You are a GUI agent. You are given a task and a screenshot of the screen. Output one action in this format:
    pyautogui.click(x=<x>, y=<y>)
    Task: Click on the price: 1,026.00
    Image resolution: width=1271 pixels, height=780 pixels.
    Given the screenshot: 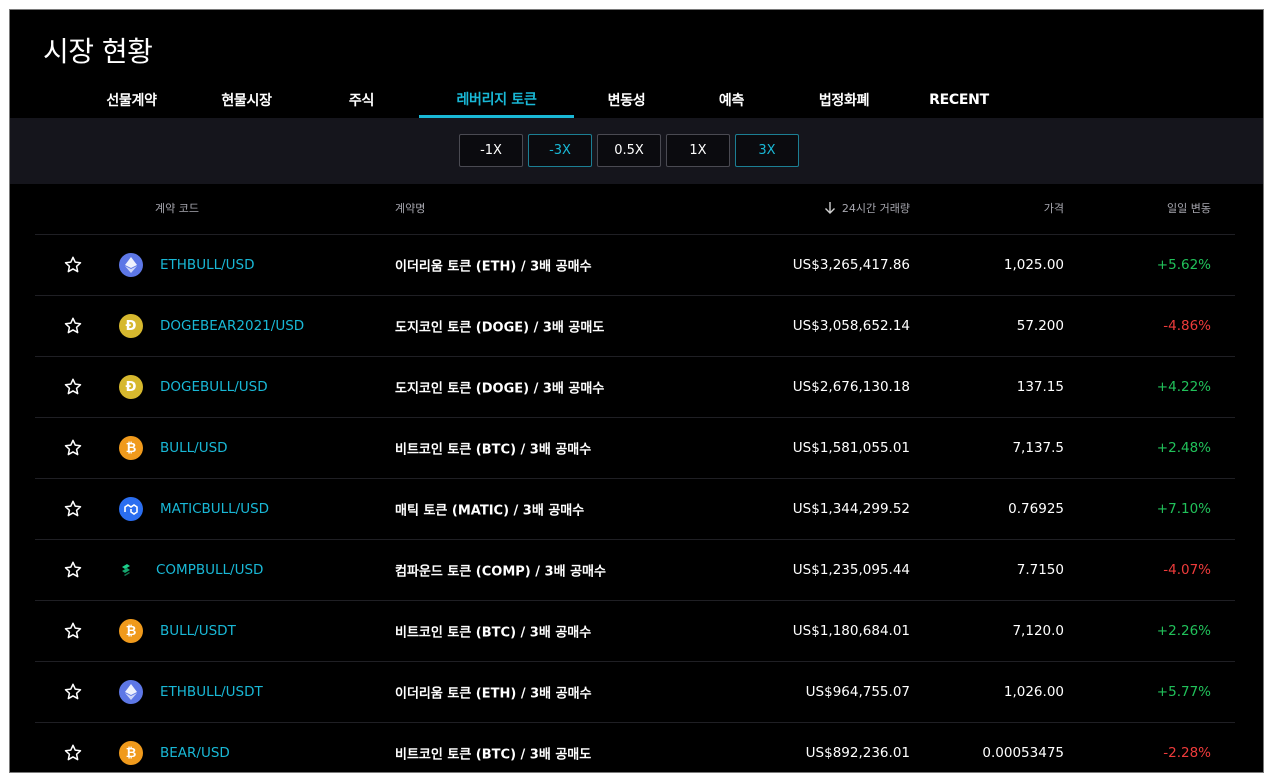 What is the action you would take?
    pyautogui.click(x=1033, y=692)
    